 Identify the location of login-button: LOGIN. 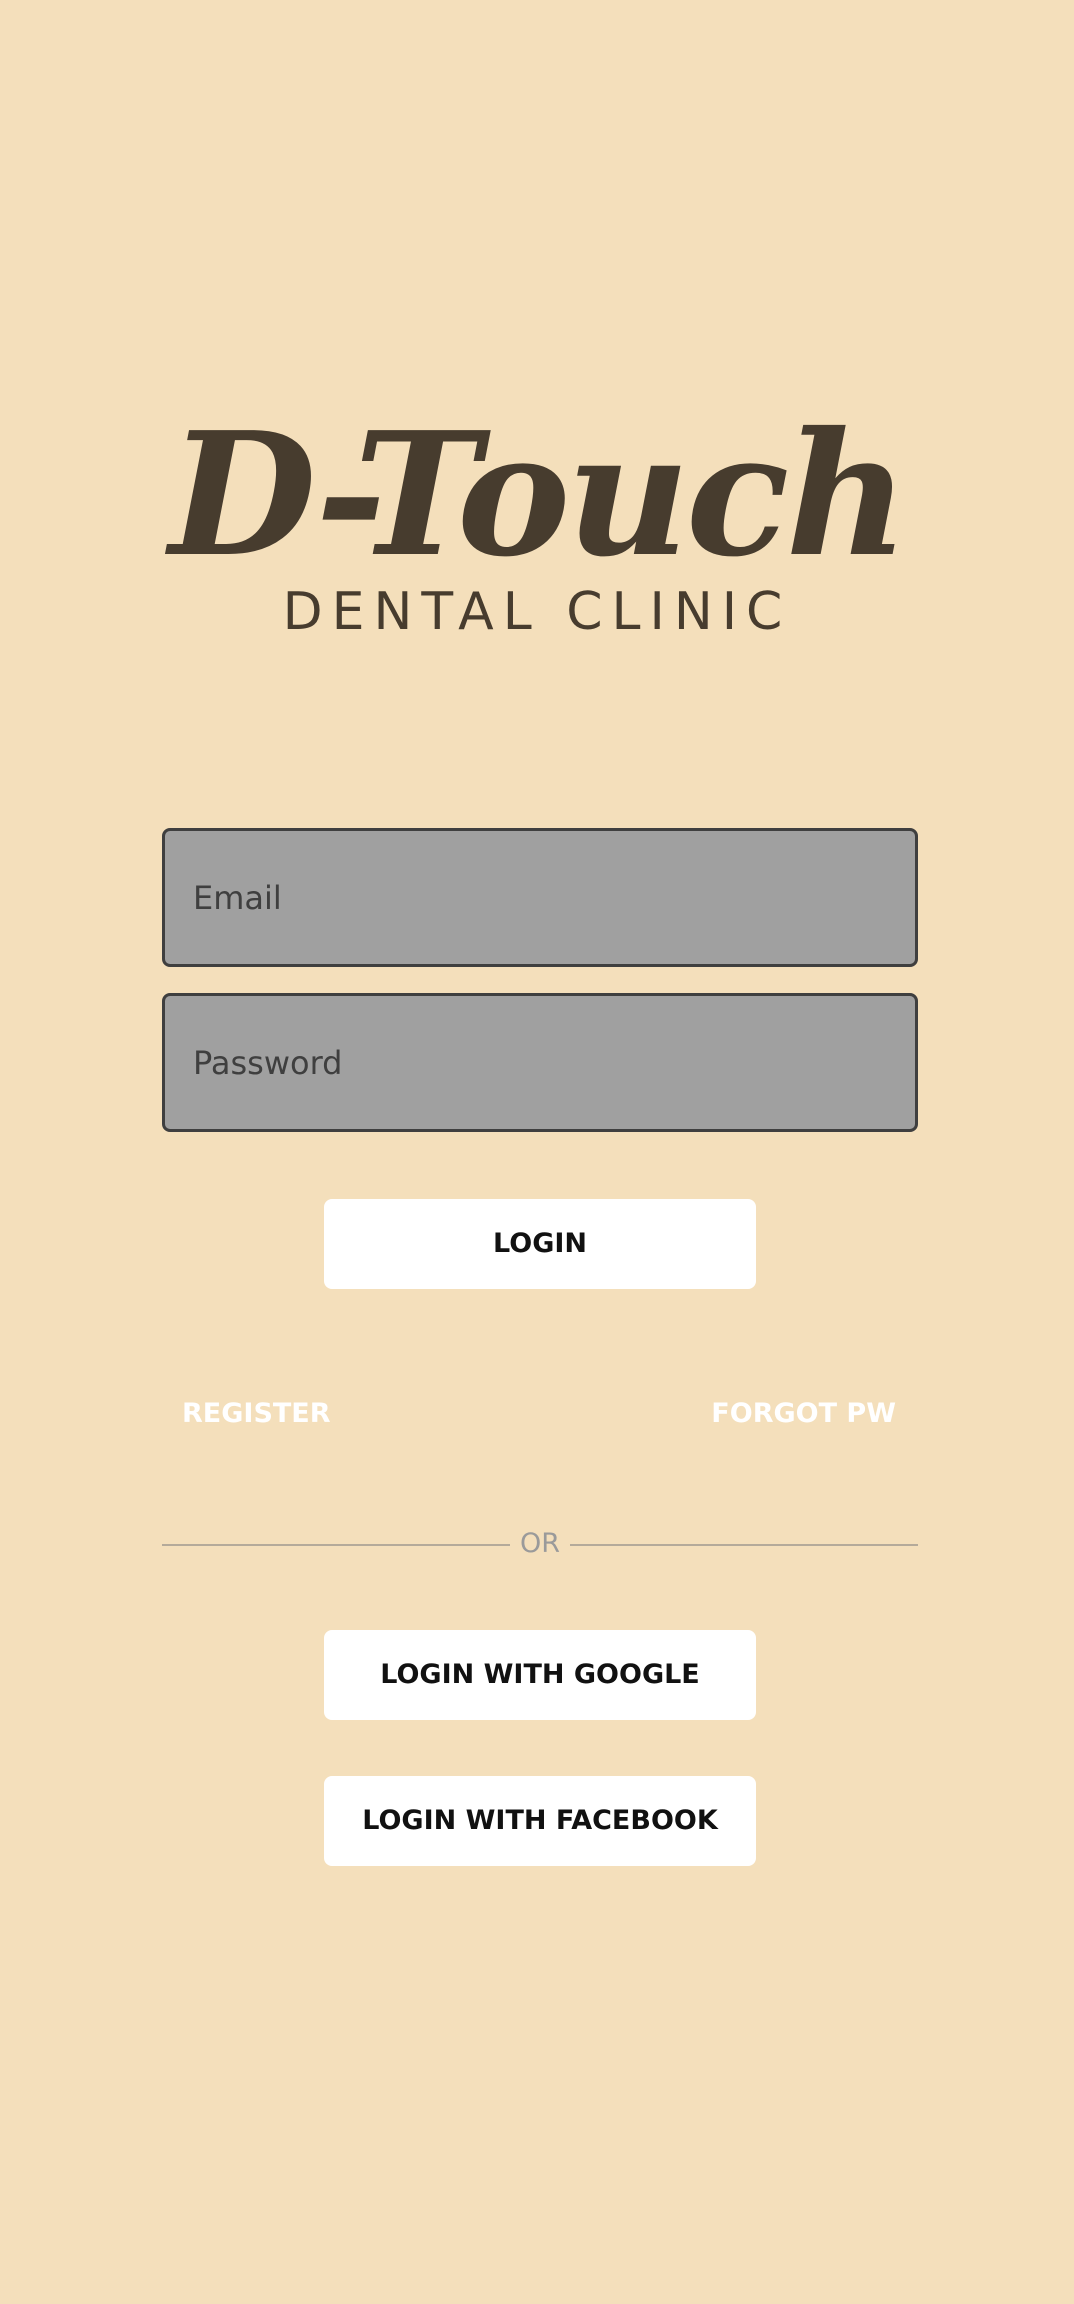
(540, 1244).